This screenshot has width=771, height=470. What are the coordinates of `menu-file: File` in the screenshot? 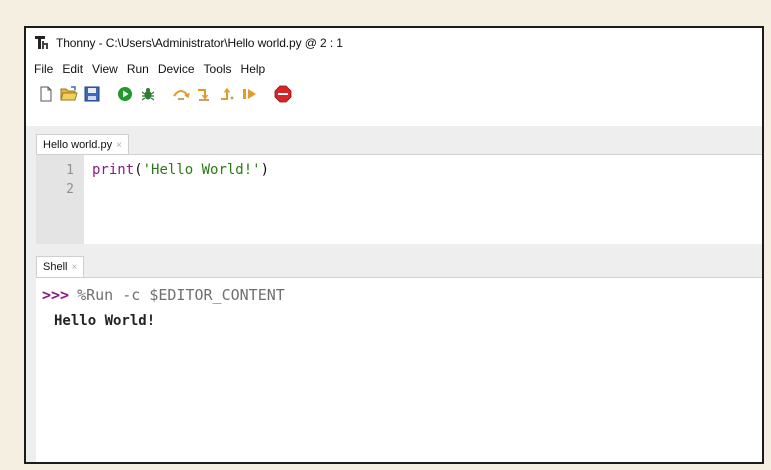 It's located at (43, 69).